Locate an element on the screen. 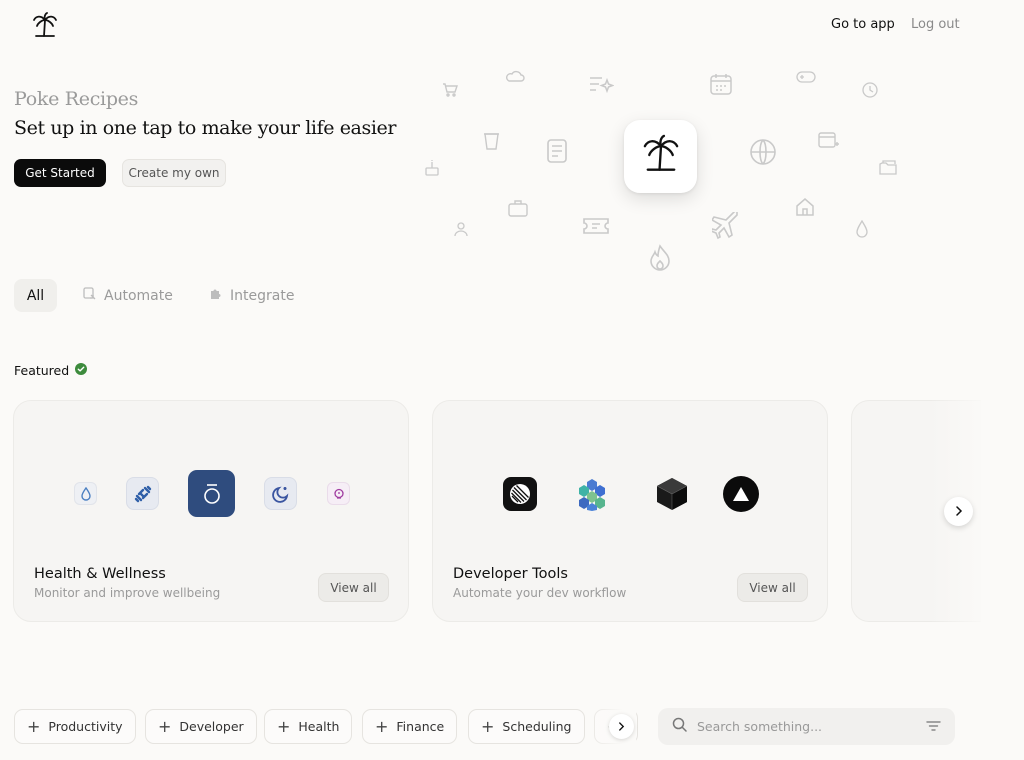  folder-icon is located at coordinates (889, 168).